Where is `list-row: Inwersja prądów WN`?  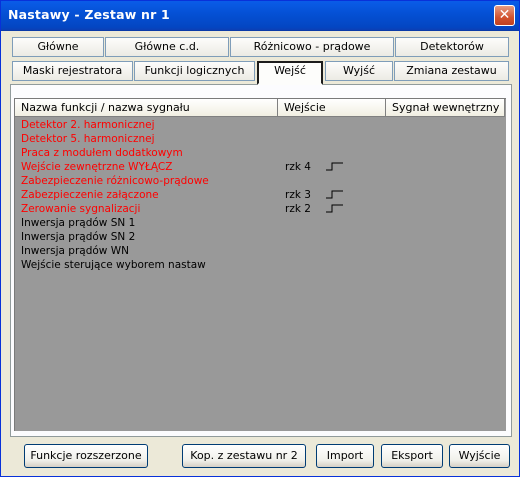 list-row: Inwersja prądów WN is located at coordinates (260, 251).